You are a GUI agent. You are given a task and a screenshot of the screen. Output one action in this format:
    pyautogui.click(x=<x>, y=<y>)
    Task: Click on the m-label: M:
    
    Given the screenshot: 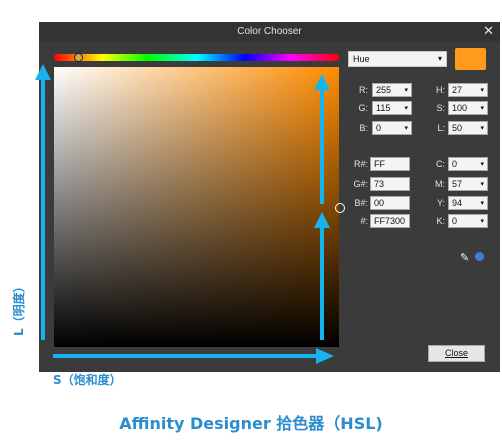 What is the action you would take?
    pyautogui.click(x=440, y=184)
    